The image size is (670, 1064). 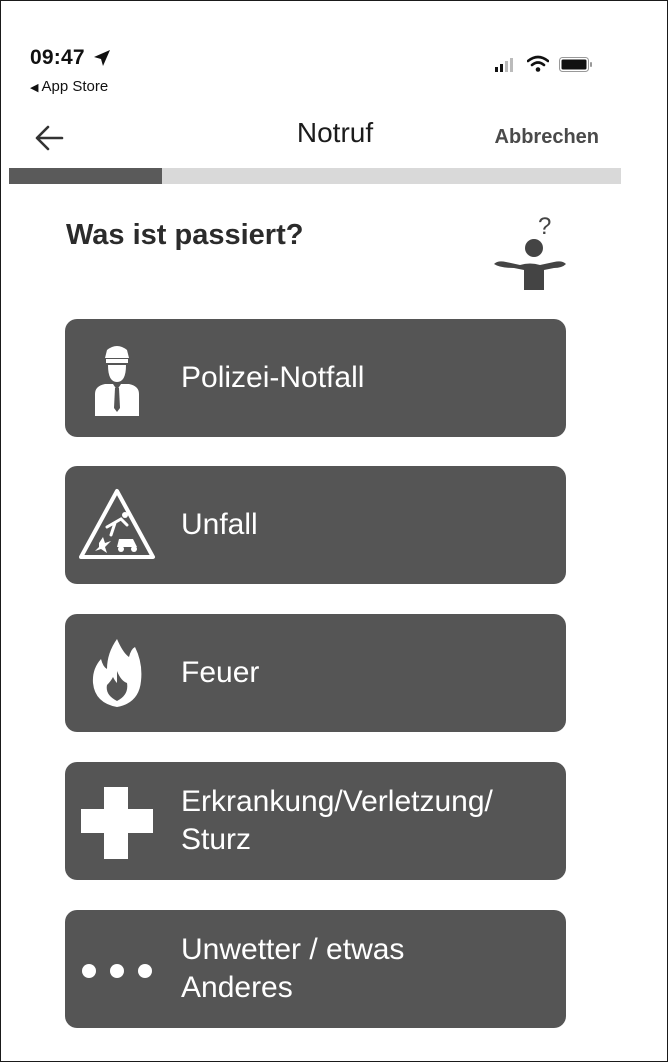 I want to click on option-label: Unwetter / etwas Anderes, so click(x=293, y=968).